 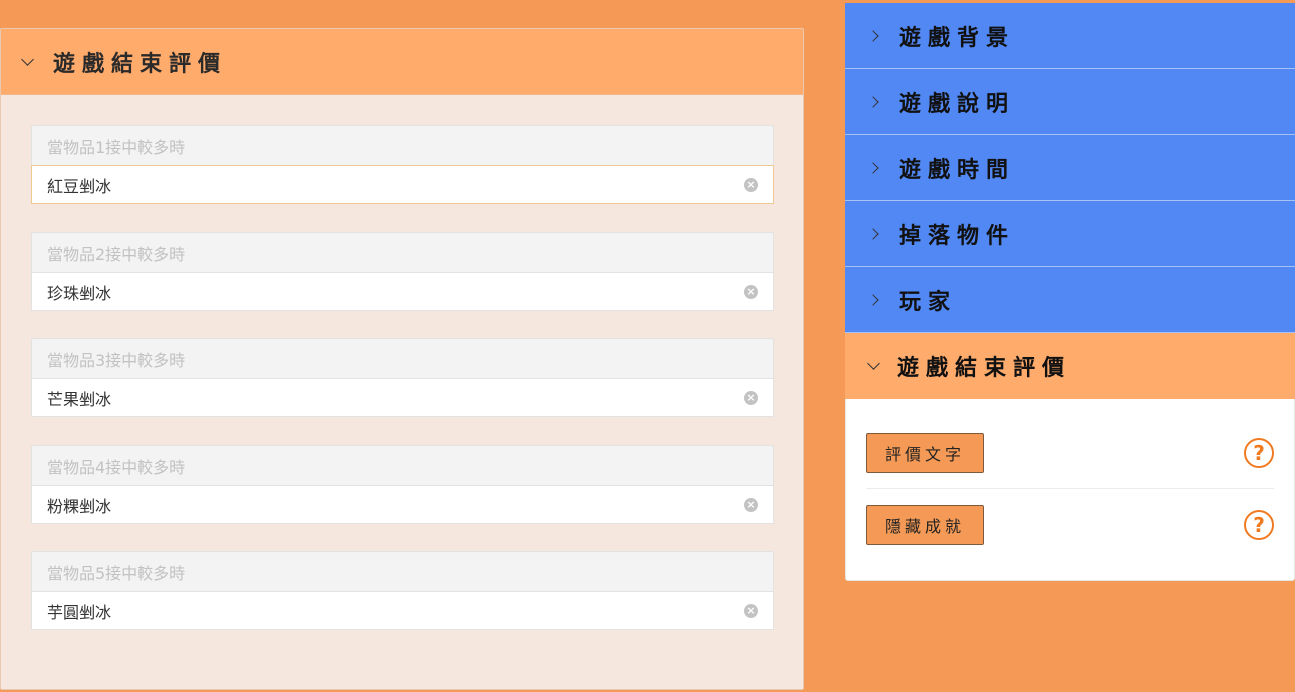 I want to click on accordion-item-falling-objects: 掉落物件, so click(x=1070, y=234).